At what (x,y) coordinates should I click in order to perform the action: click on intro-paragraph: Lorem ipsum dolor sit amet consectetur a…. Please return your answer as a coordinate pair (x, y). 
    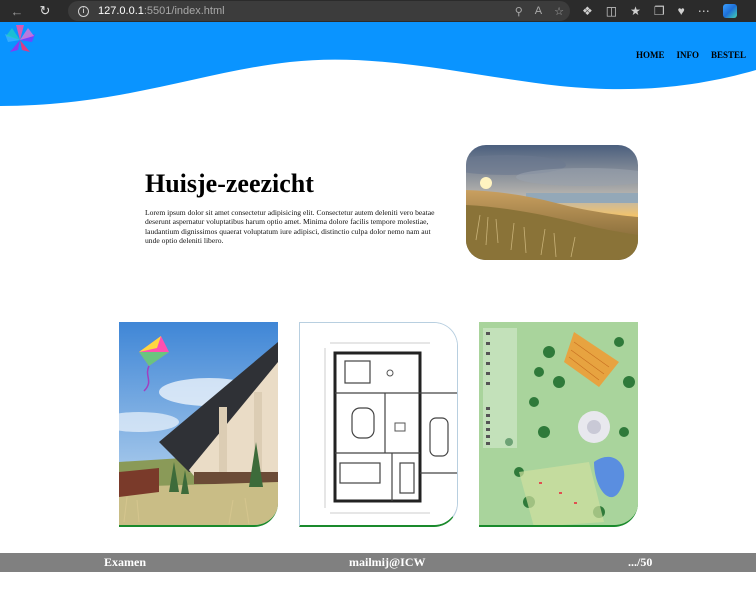
    Looking at the image, I should click on (290, 227).